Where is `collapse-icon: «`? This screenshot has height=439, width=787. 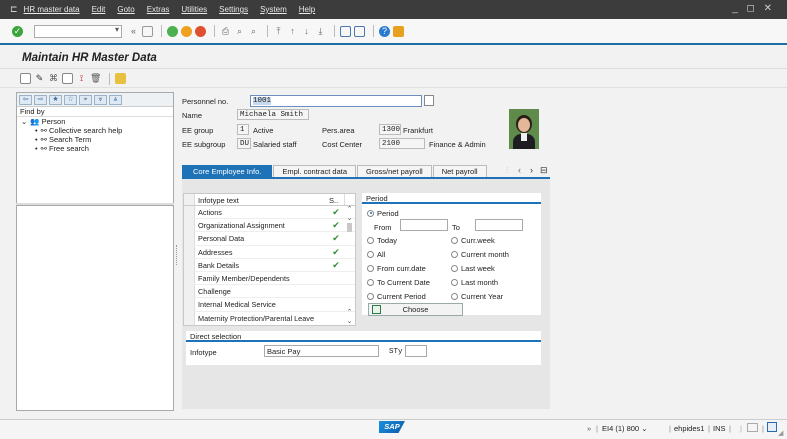 collapse-icon: « is located at coordinates (133, 31).